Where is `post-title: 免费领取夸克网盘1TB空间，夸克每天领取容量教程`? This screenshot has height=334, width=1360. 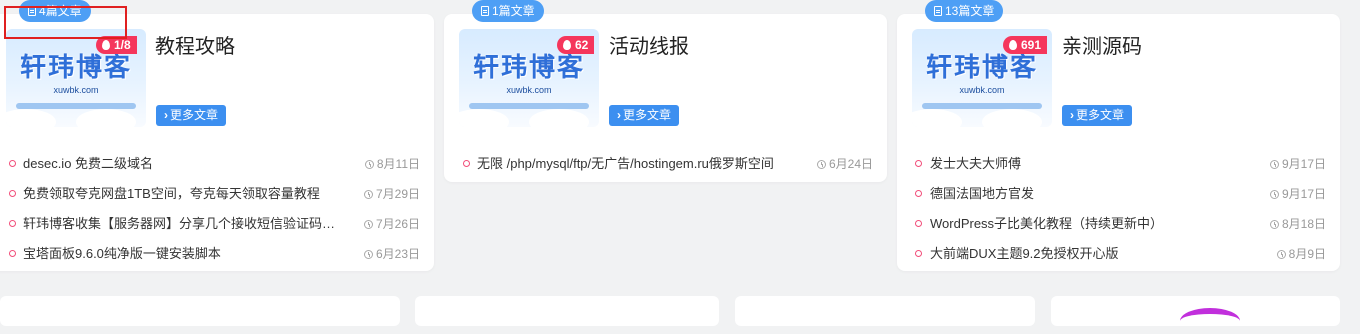 post-title: 免费领取夸克网盘1TB空间，夸克每天领取容量教程 is located at coordinates (184, 194).